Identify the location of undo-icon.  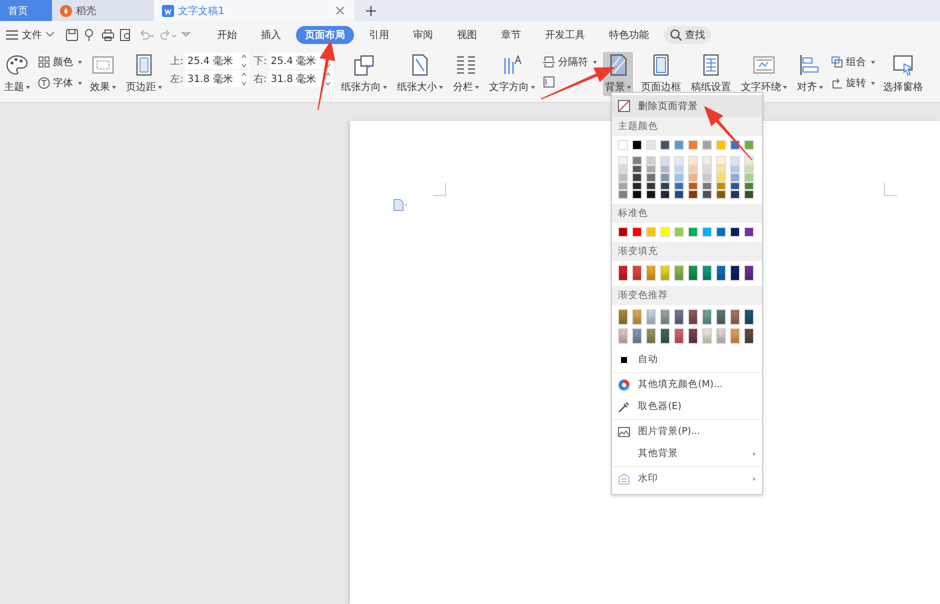
(146, 34).